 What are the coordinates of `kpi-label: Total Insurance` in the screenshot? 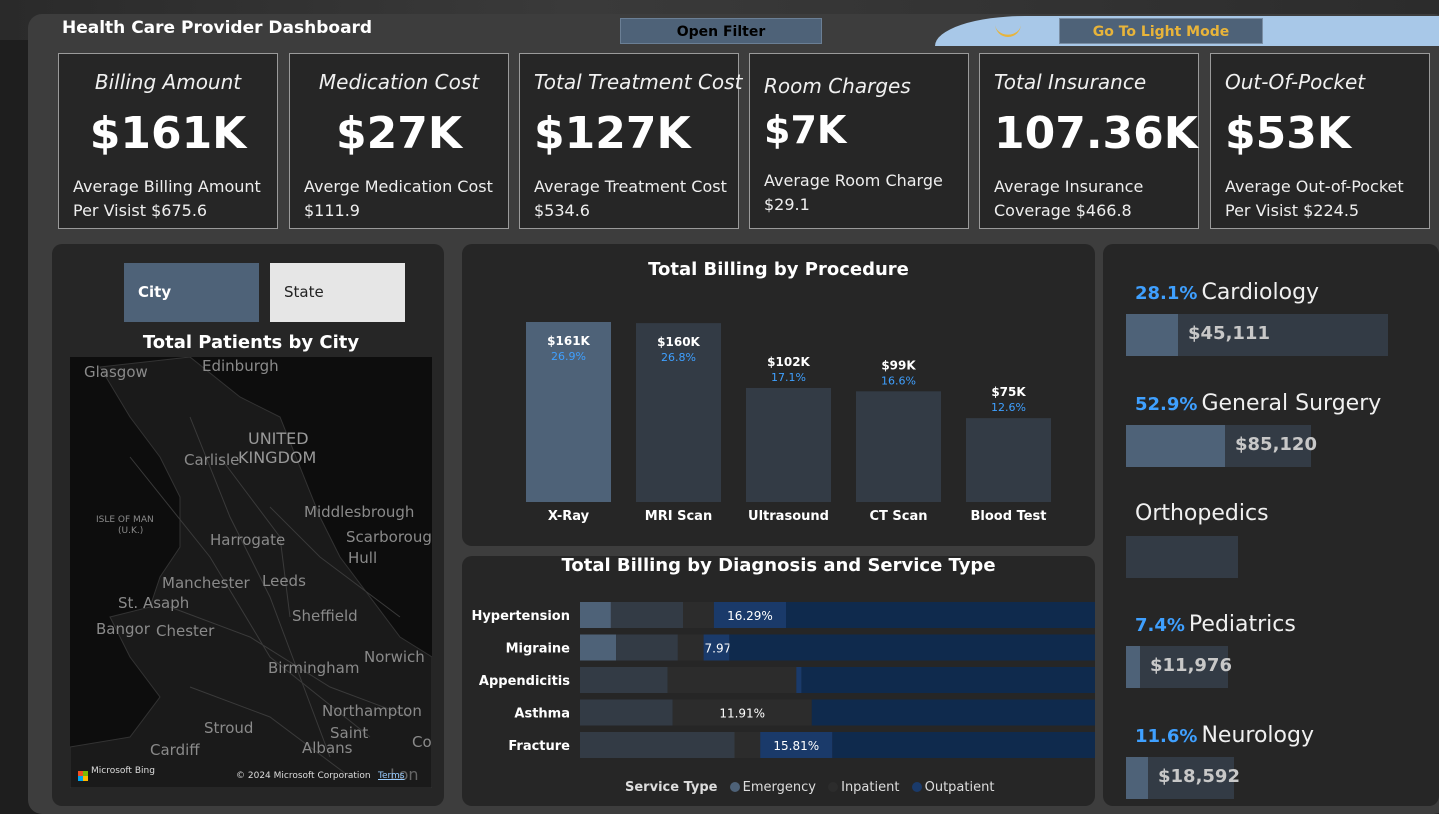 It's located at (1070, 82).